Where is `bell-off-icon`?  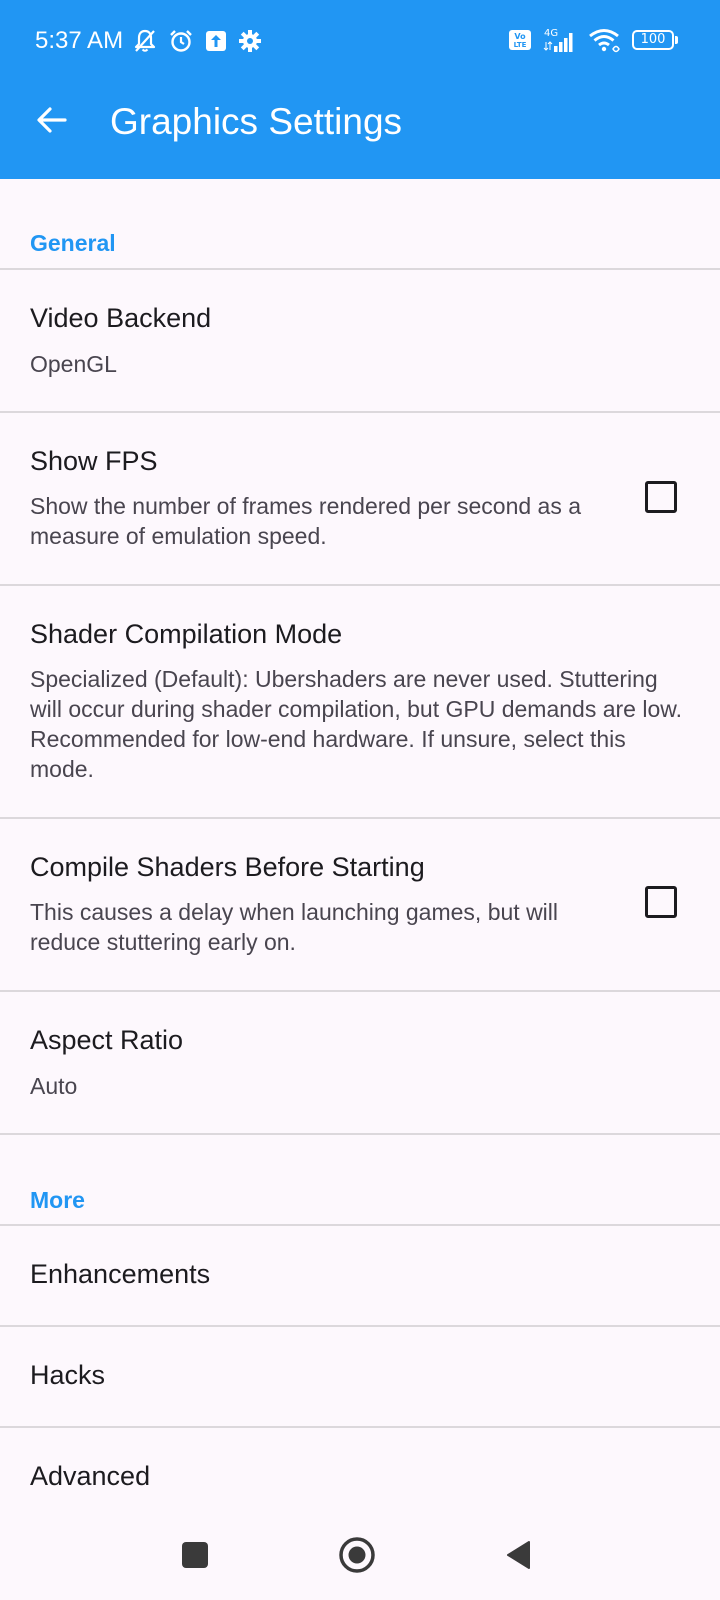
bell-off-icon is located at coordinates (145, 41).